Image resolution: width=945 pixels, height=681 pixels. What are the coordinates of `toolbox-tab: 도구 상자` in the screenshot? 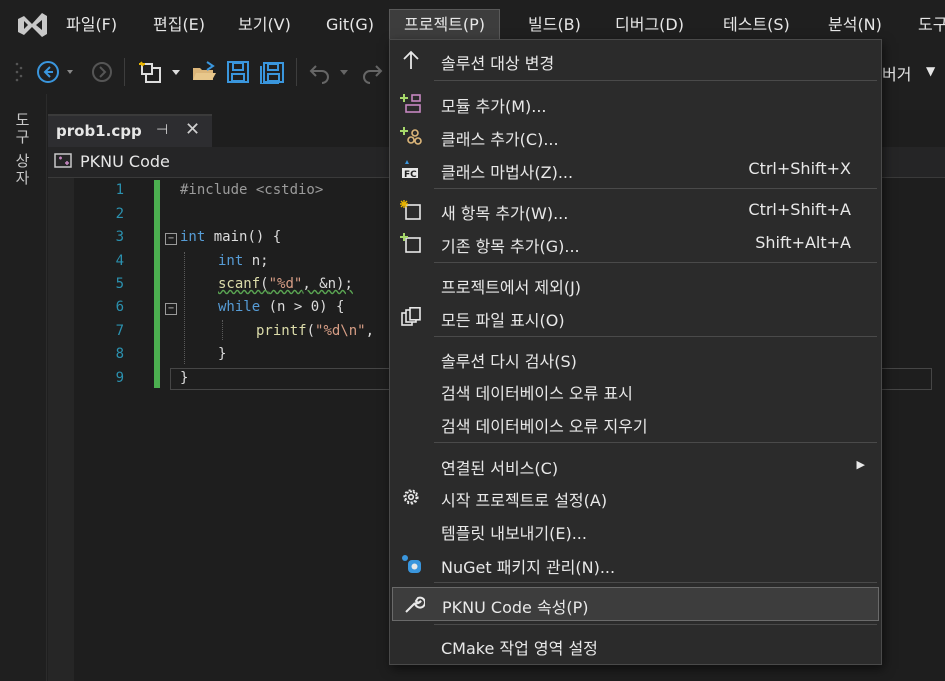 It's located at (22, 149).